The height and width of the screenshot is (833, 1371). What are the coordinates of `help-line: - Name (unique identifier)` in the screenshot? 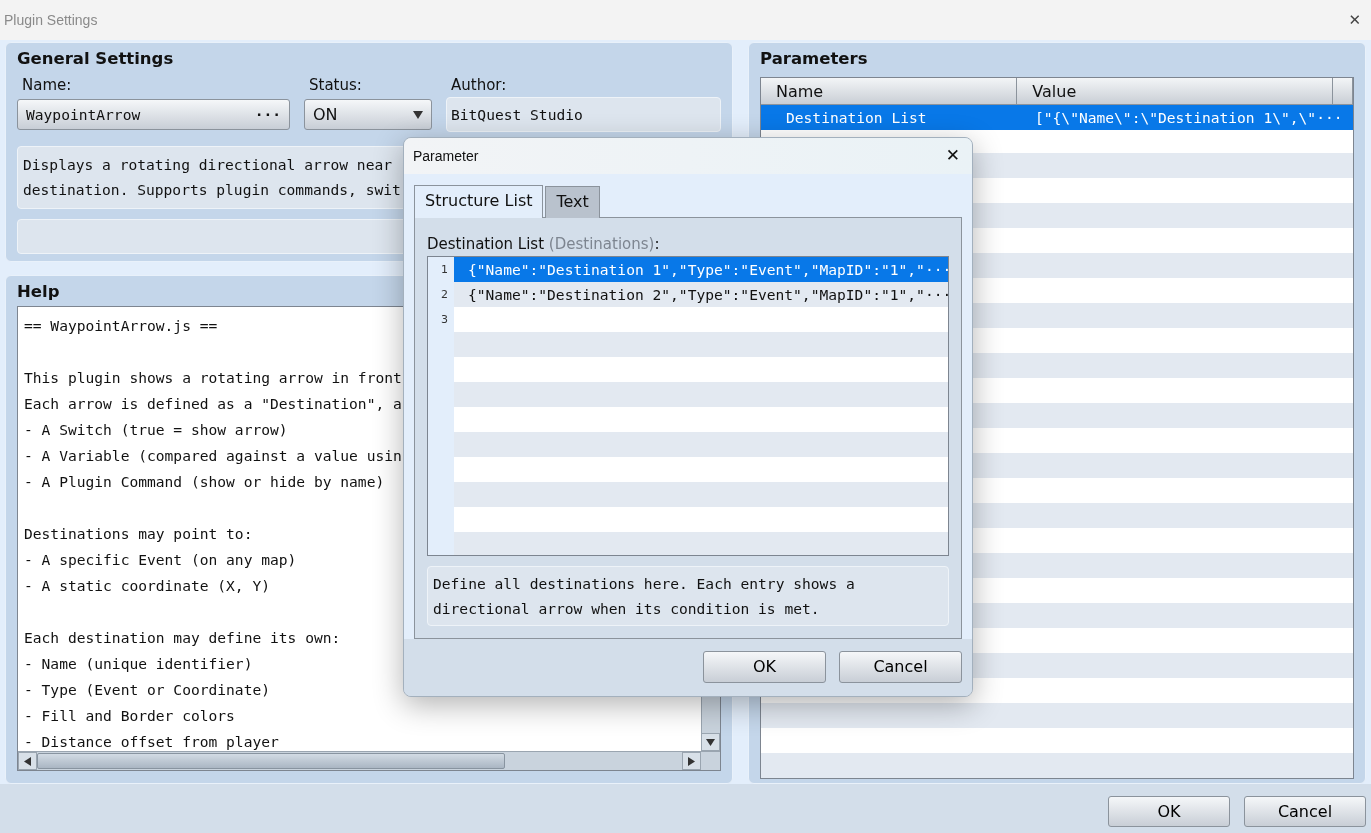 It's located at (138, 664).